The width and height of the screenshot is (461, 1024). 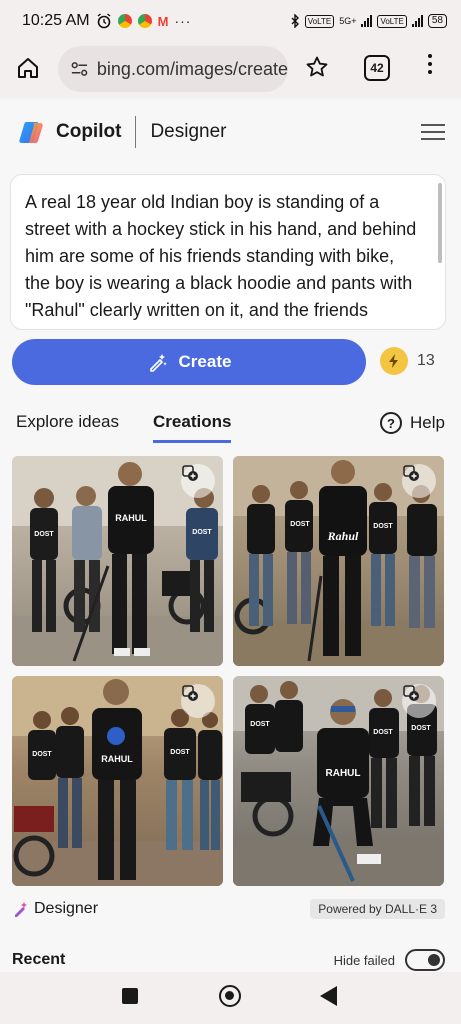 What do you see at coordinates (426, 360) in the screenshot?
I see `boost-count: 13` at bounding box center [426, 360].